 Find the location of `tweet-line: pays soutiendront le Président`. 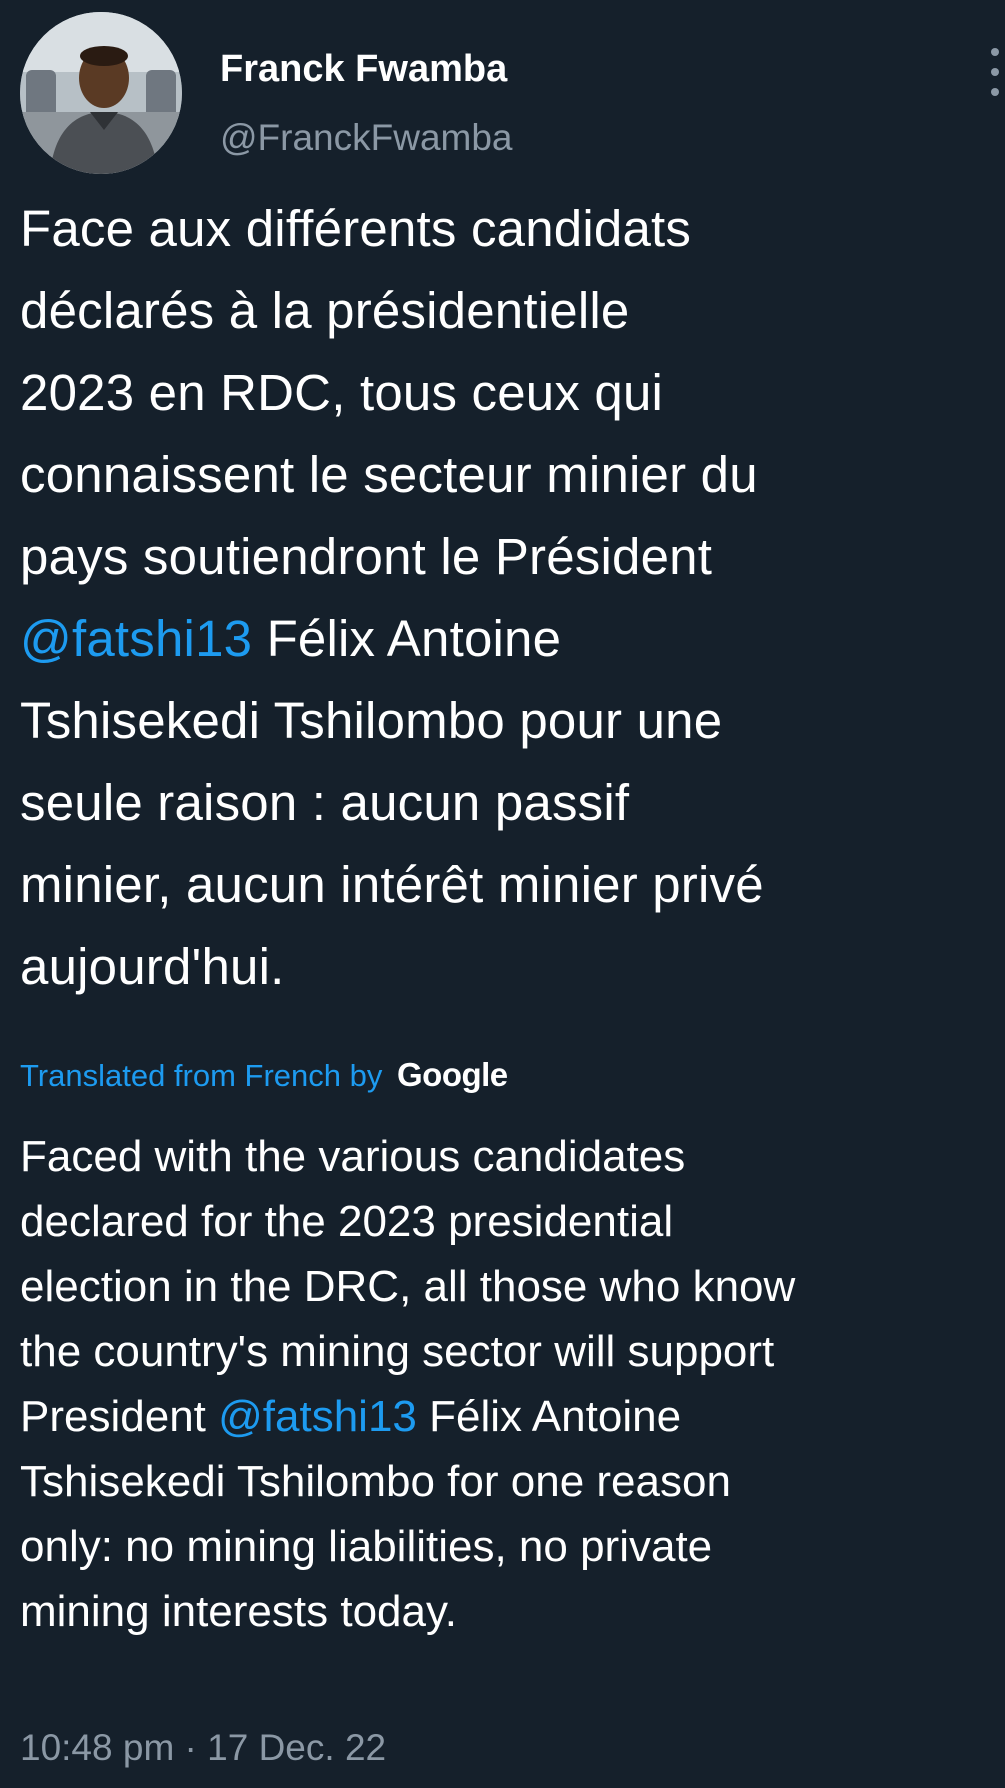

tweet-line: pays soutiendront le Président is located at coordinates (366, 556).